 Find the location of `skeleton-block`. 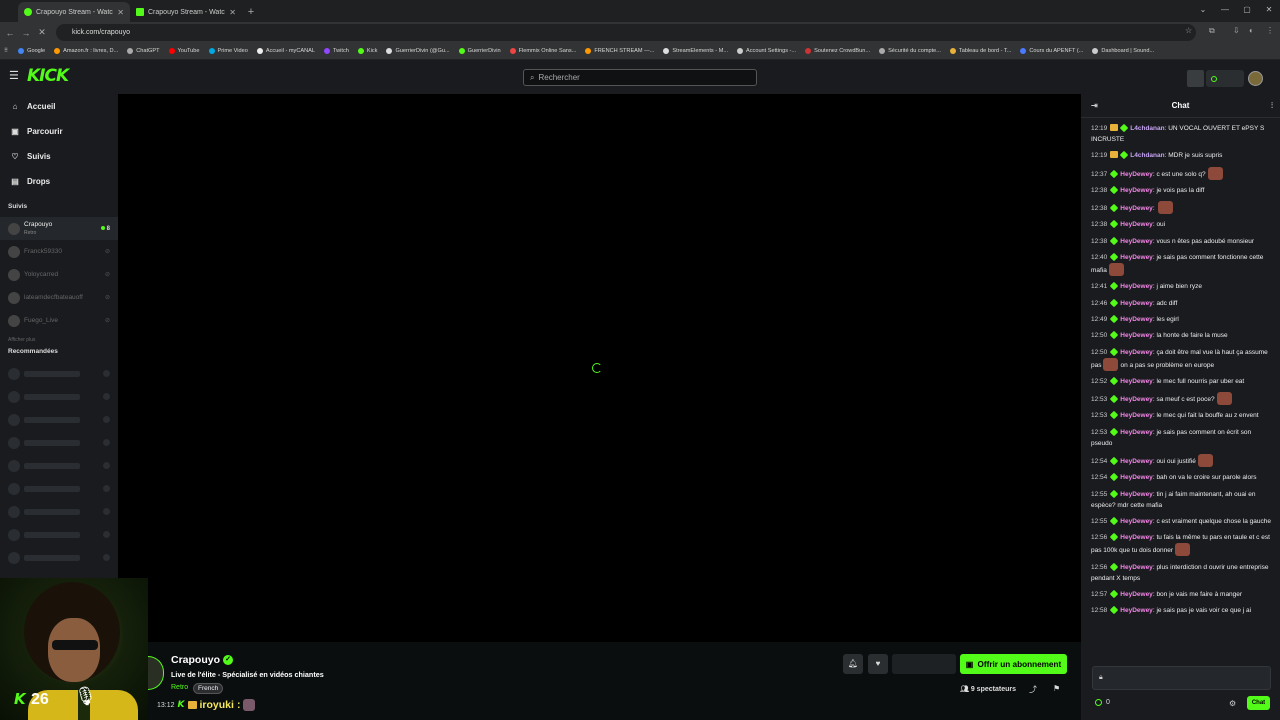

skeleton-block is located at coordinates (52, 534).